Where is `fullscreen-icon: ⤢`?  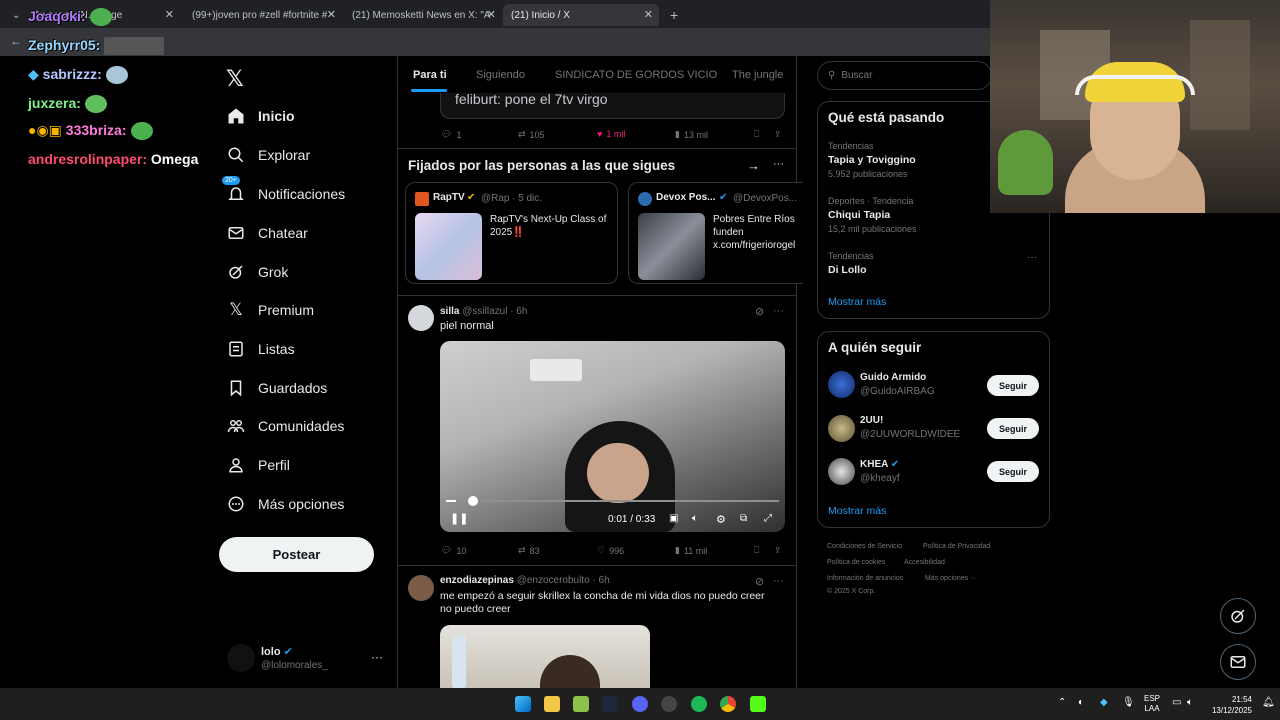 fullscreen-icon: ⤢ is located at coordinates (768, 518).